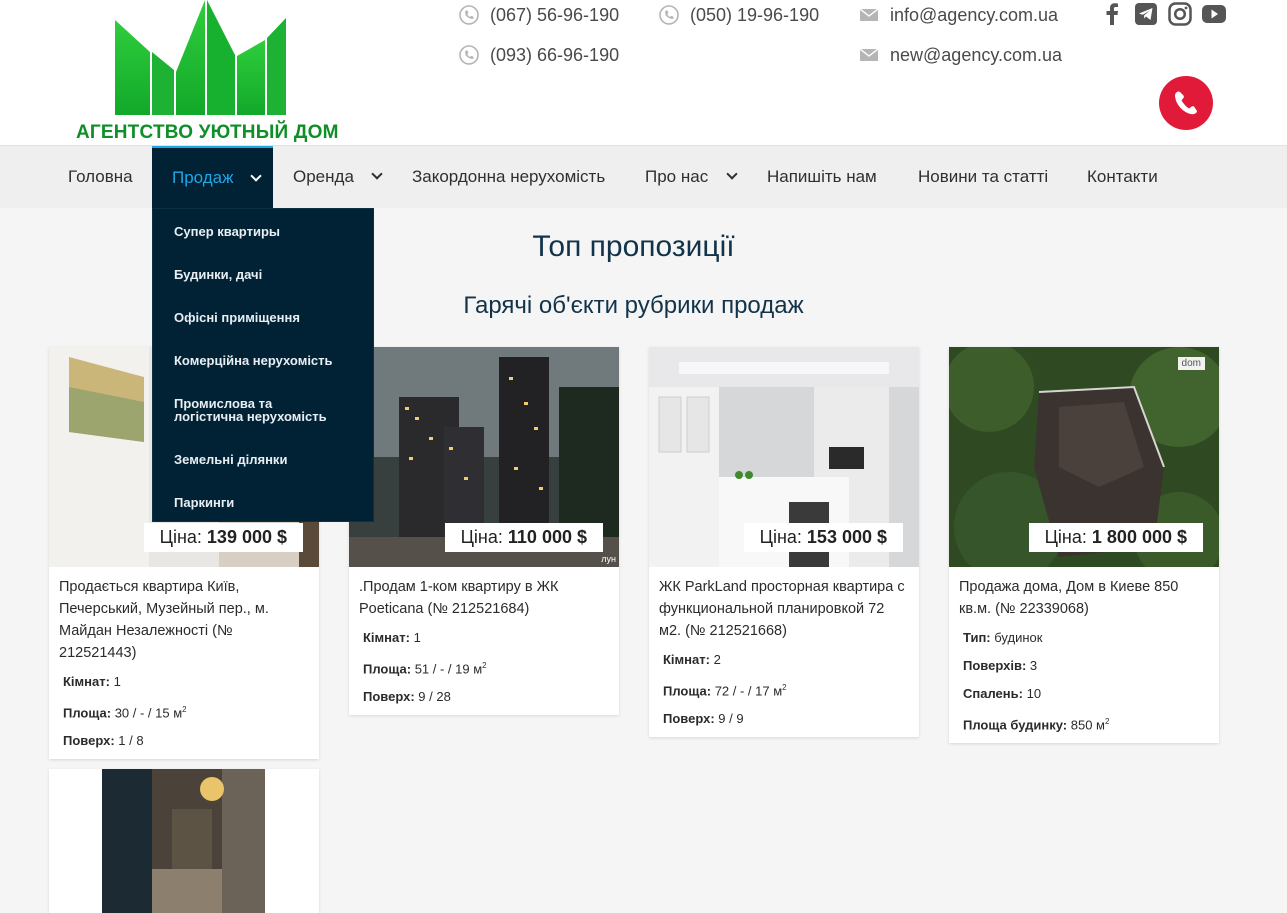 This screenshot has height=913, width=1287. I want to click on call-button, so click(1186, 103).